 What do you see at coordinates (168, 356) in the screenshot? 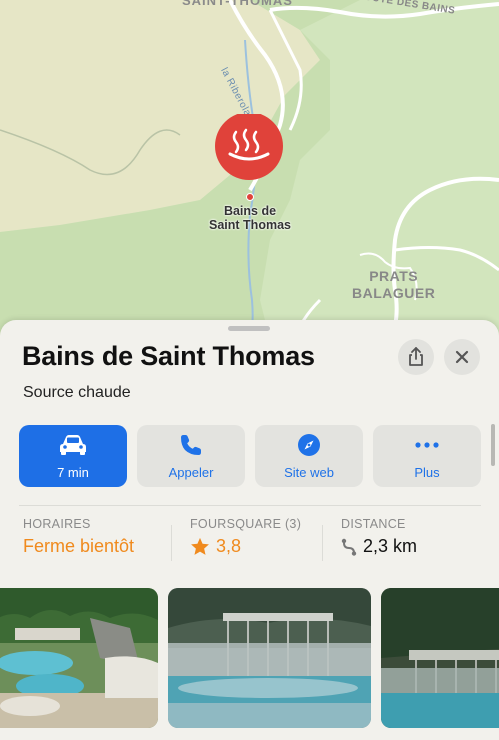
I see `place-title: Bains de Saint Thomas` at bounding box center [168, 356].